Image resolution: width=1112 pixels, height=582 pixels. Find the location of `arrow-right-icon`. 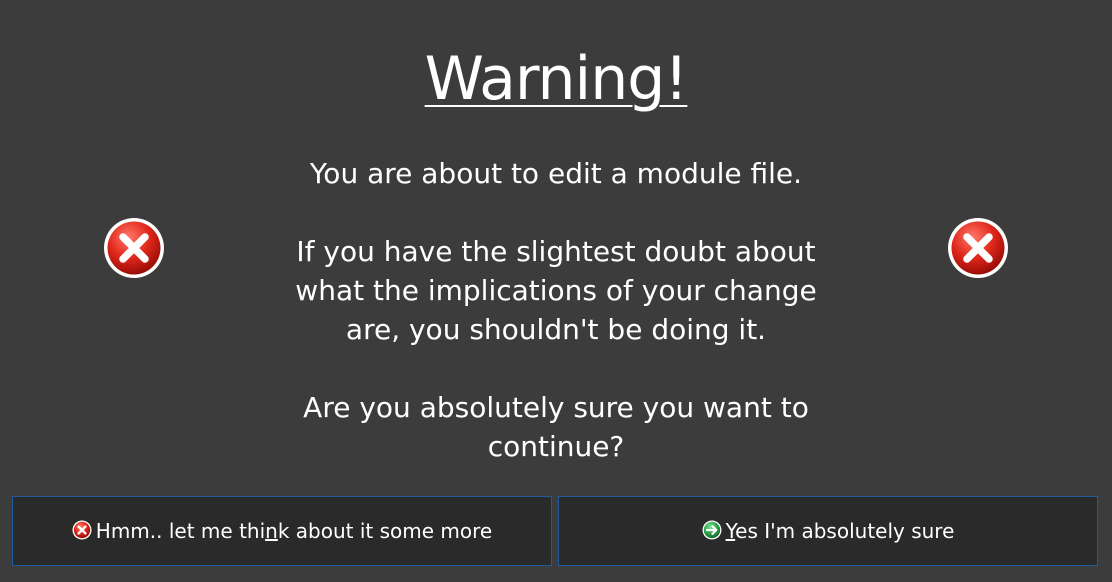

arrow-right-icon is located at coordinates (712, 530).